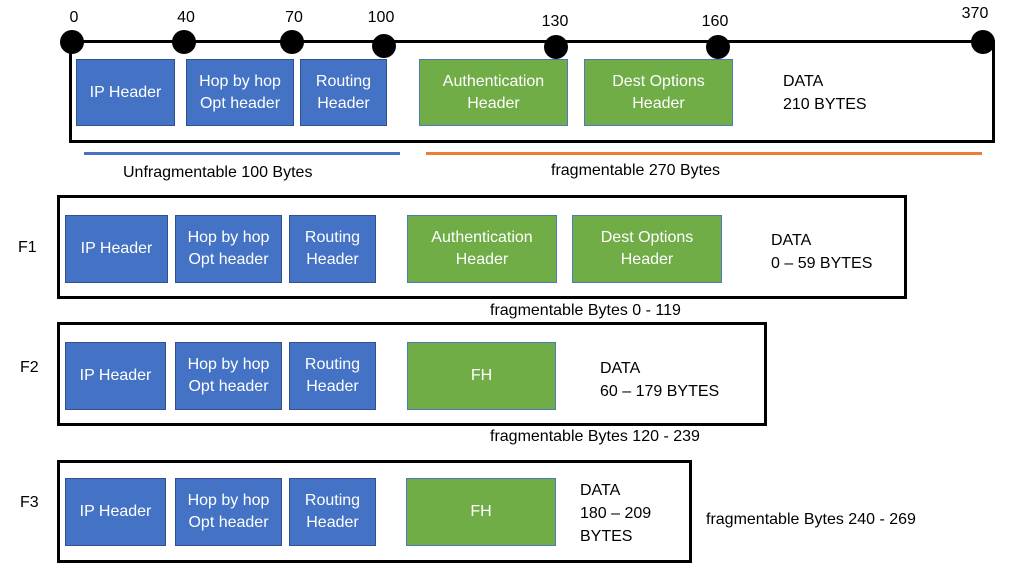 The image size is (1024, 576). Describe the element at coordinates (29, 502) in the screenshot. I see `fragment-label: F3` at that location.